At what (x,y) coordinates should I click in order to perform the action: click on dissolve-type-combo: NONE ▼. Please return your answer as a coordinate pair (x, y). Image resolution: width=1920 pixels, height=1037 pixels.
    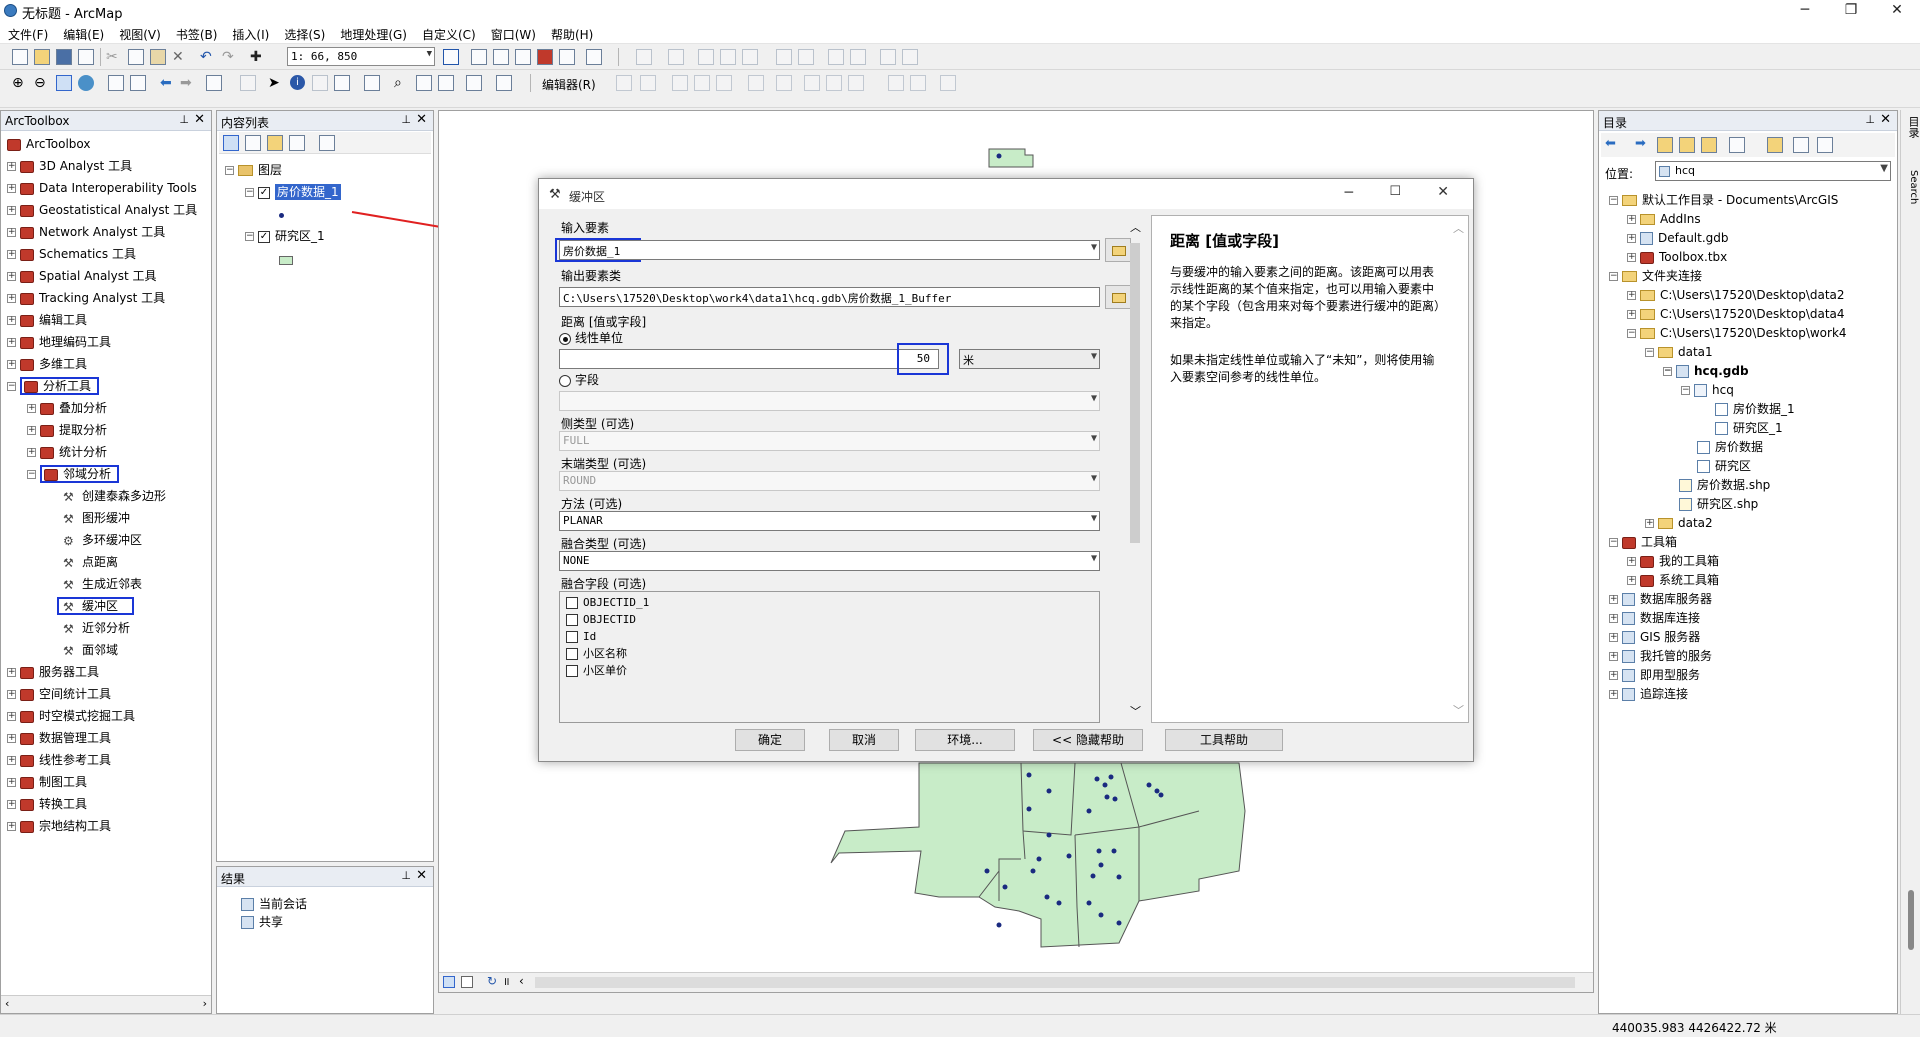
    Looking at the image, I should click on (829, 561).